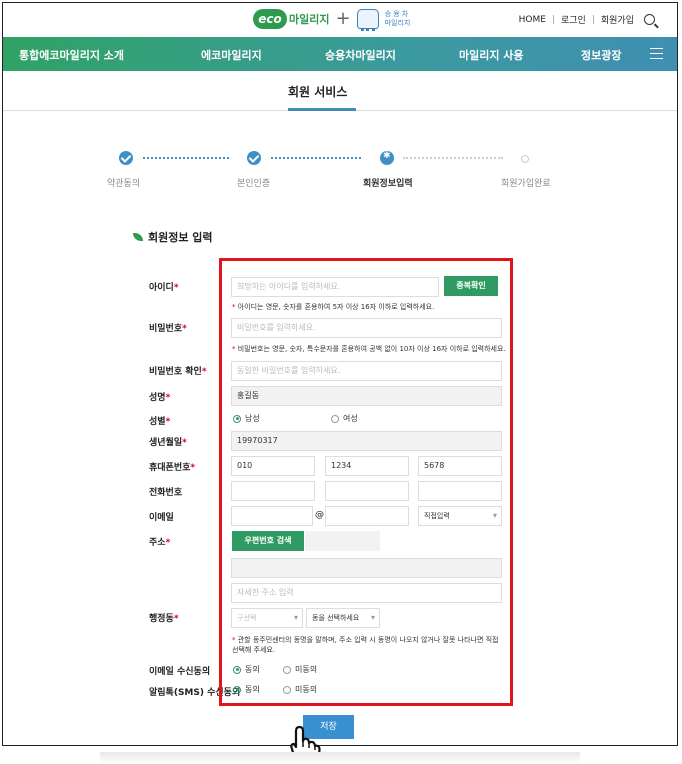 Image resolution: width=682 pixels, height=764 pixels. I want to click on email-consent-agree-label: 동의, so click(252, 669).